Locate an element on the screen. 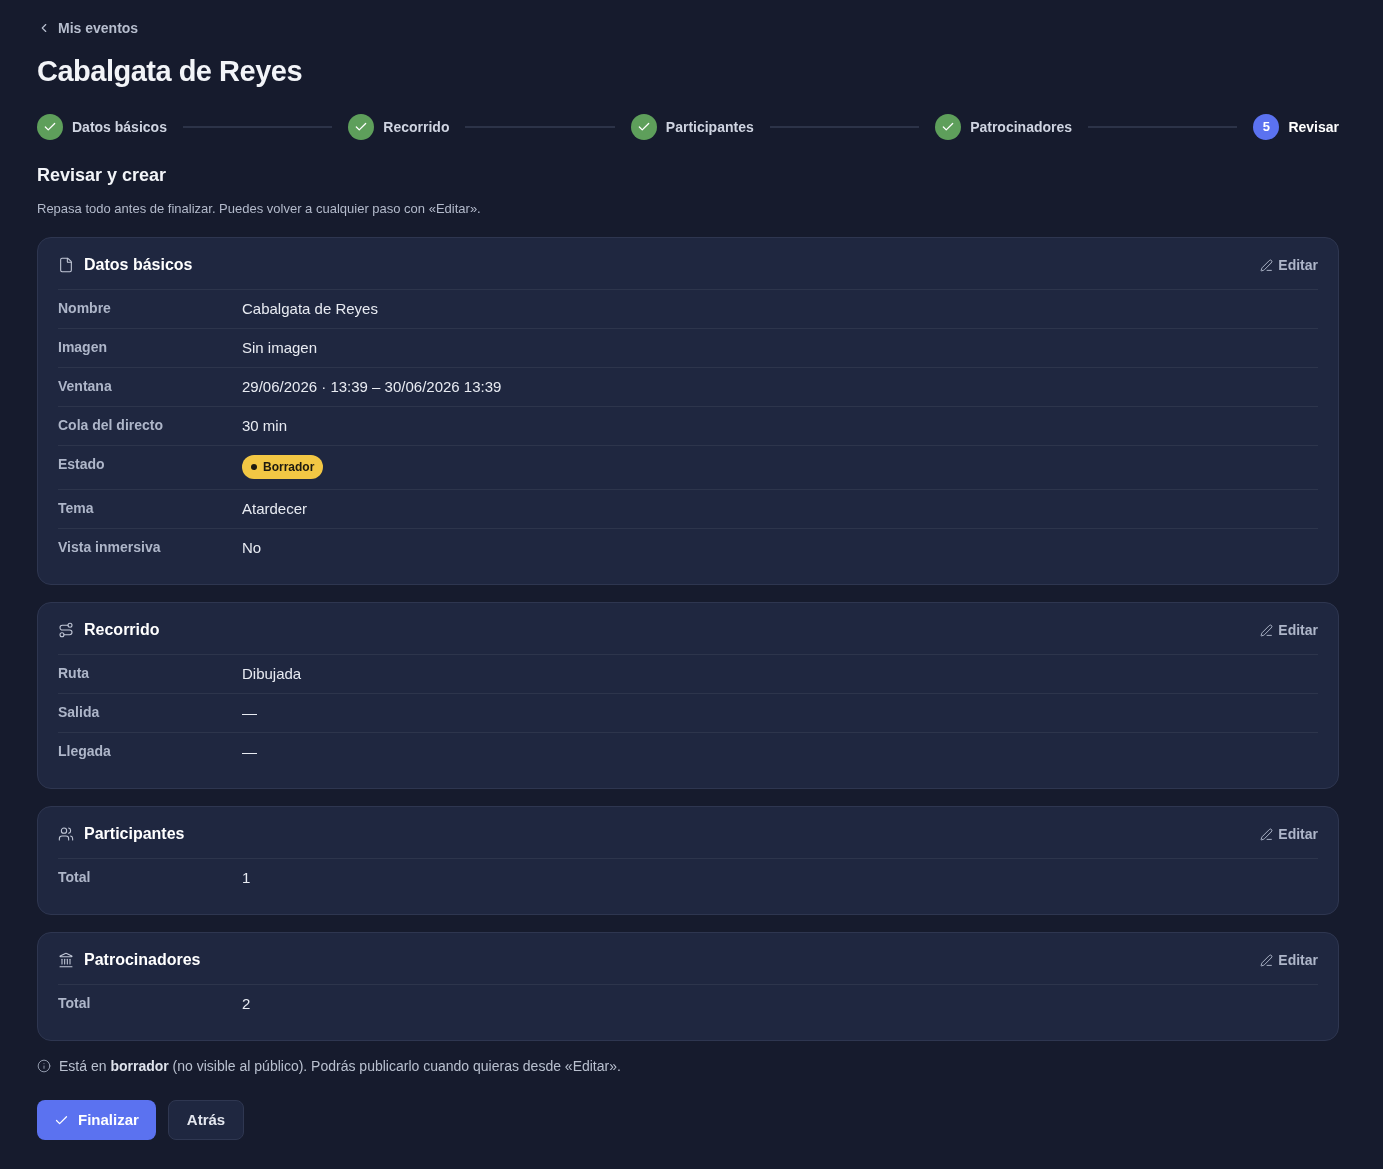 The height and width of the screenshot is (1169, 1383). users-icon is located at coordinates (66, 834).